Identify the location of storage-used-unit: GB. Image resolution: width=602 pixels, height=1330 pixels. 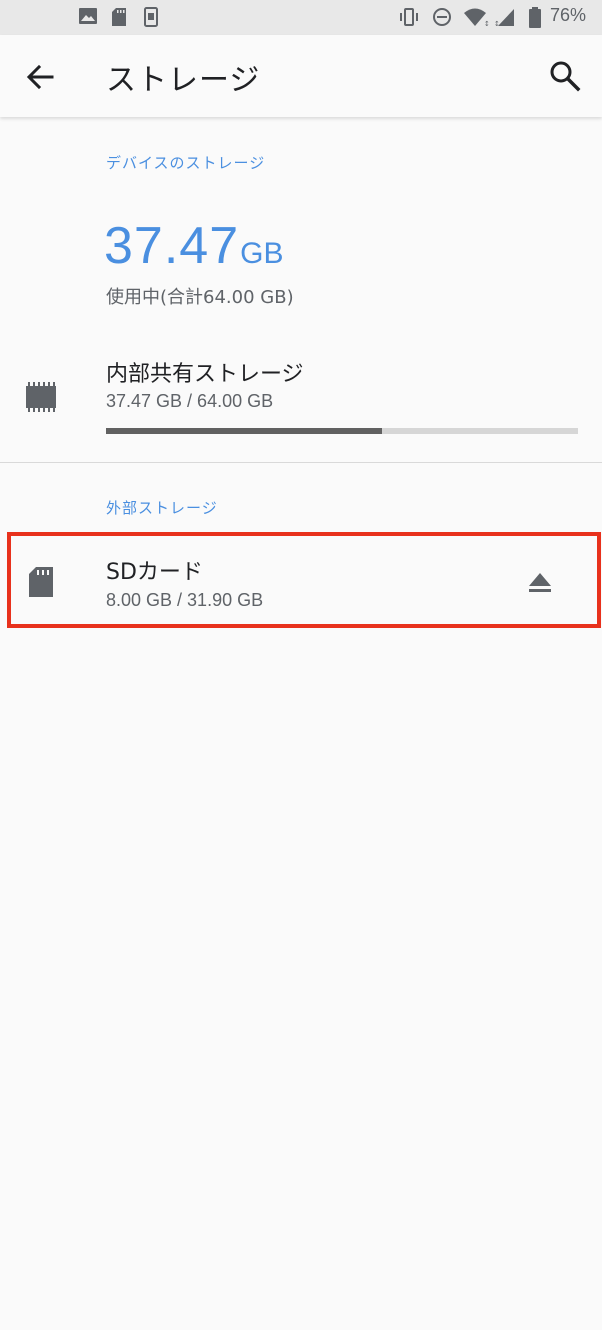
(262, 253).